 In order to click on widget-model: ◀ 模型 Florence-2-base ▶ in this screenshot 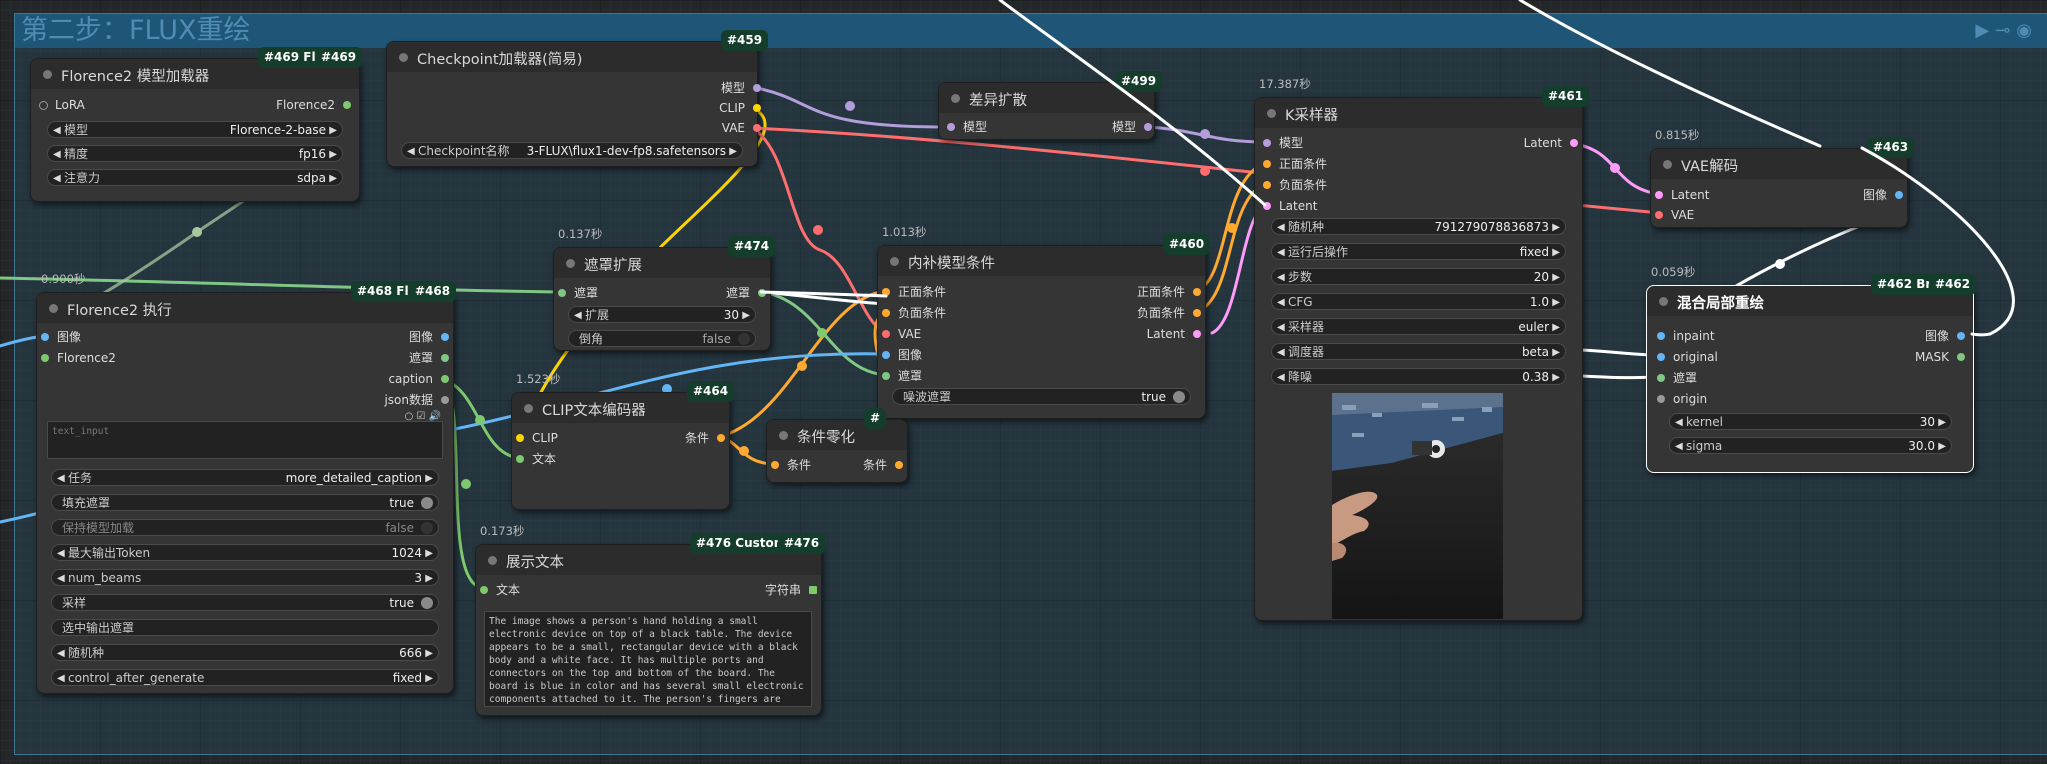, I will do `click(195, 129)`.